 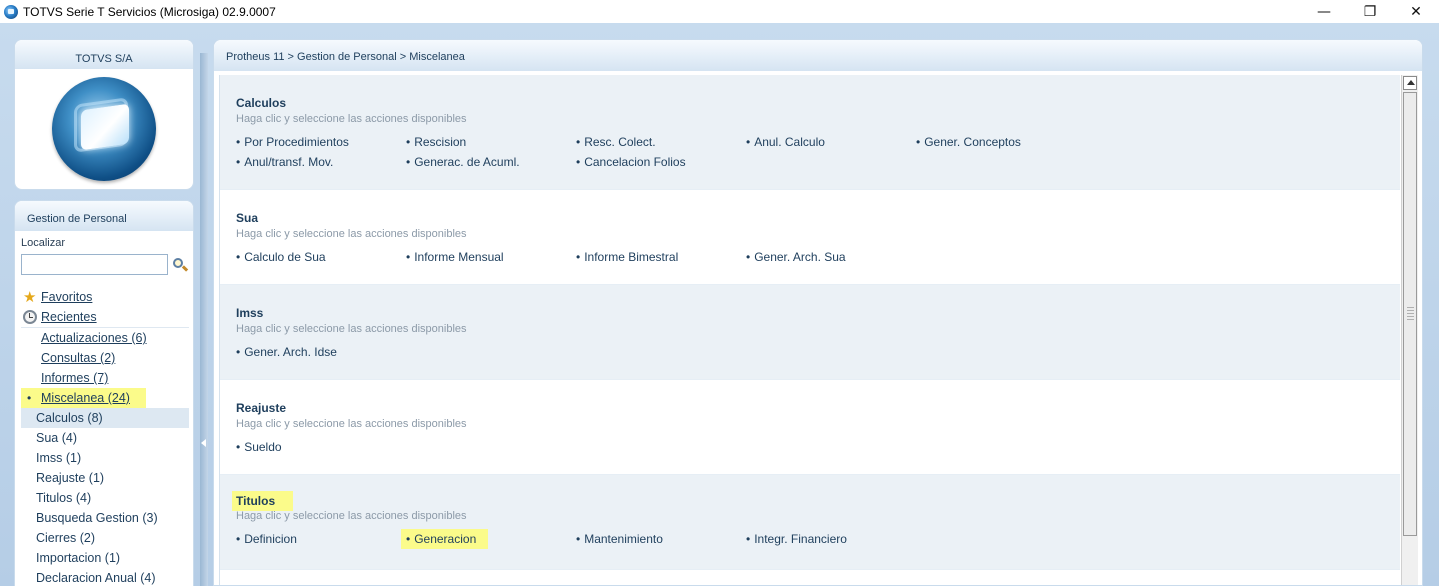 What do you see at coordinates (69, 317) in the screenshot?
I see `nav-recents-label: Recientes` at bounding box center [69, 317].